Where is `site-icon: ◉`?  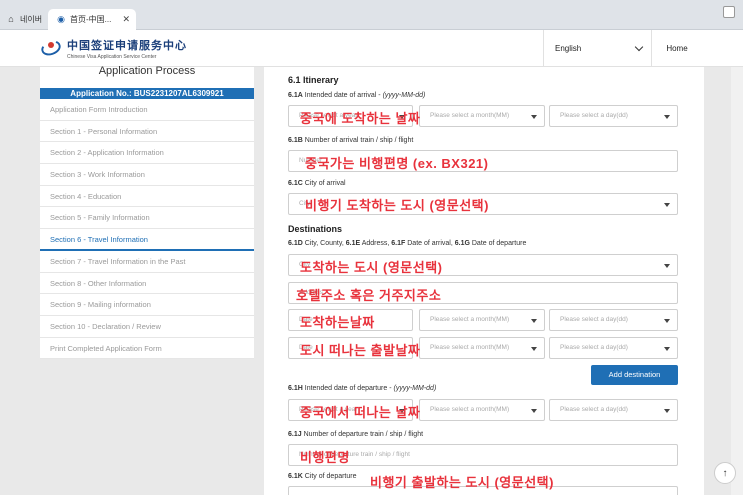 site-icon: ◉ is located at coordinates (61, 19).